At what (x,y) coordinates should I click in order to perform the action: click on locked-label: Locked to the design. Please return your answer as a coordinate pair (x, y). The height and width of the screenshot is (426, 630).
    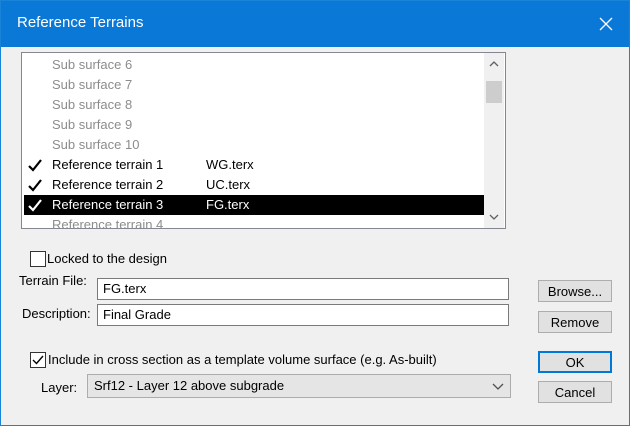
    Looking at the image, I should click on (107, 258).